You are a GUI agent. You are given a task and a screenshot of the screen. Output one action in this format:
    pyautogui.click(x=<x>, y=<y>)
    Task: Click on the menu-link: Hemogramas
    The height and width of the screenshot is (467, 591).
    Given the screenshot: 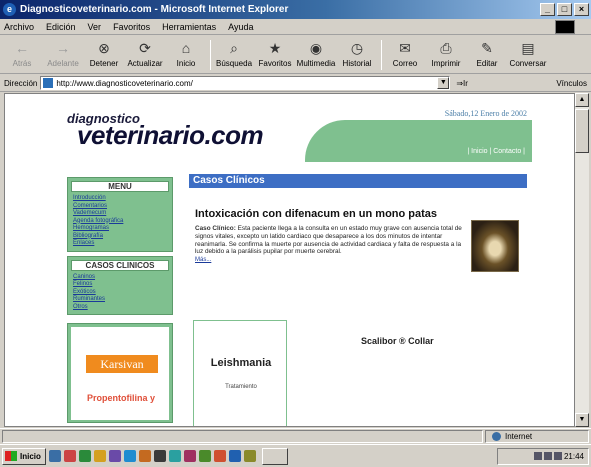 What is the action you would take?
    pyautogui.click(x=120, y=229)
    